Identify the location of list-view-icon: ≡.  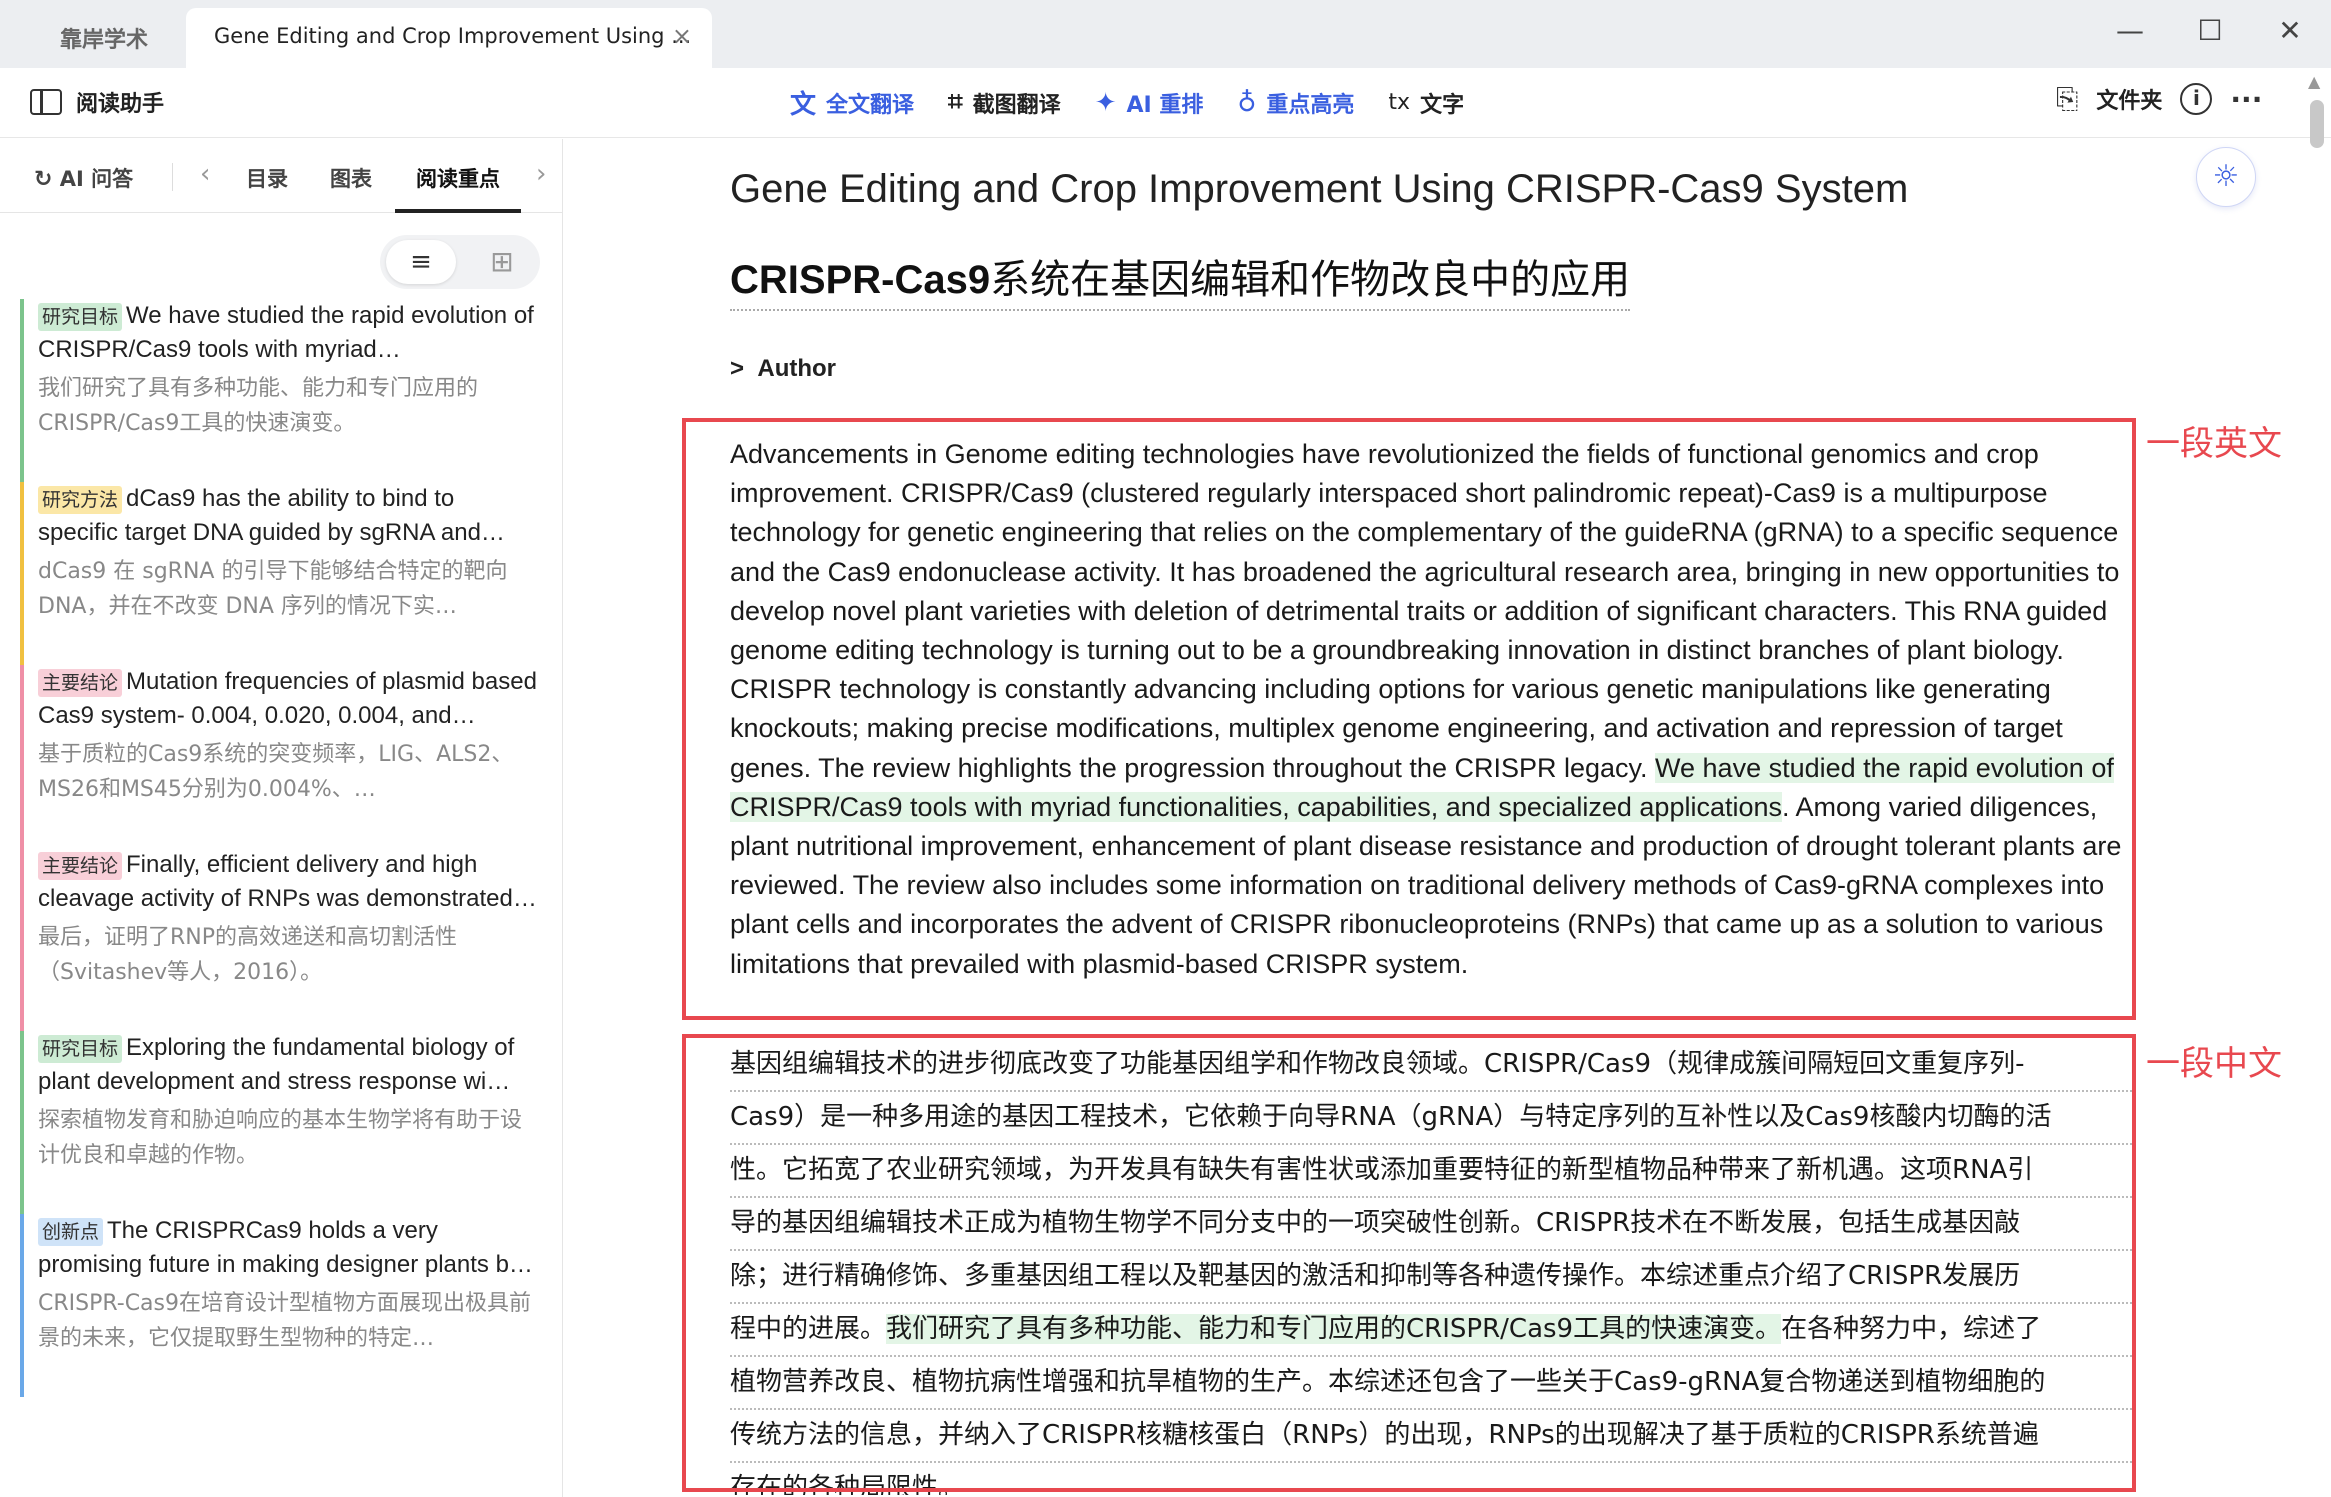
(421, 262).